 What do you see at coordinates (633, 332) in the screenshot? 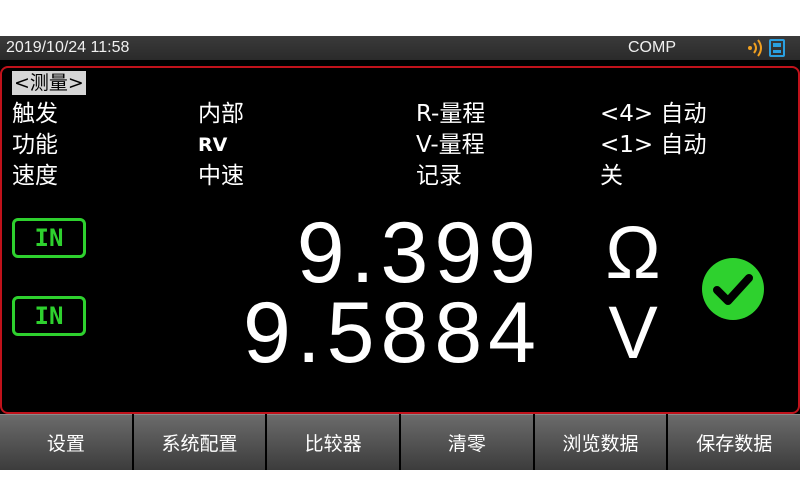
I see `voltage-unit: V` at bounding box center [633, 332].